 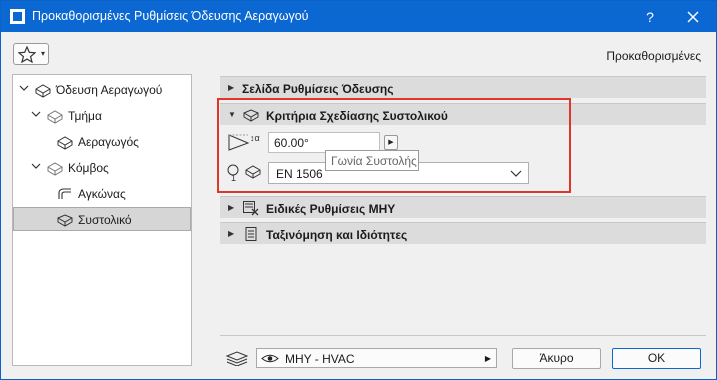 I want to click on tree-item-segment: Τμήμα, so click(x=102, y=116).